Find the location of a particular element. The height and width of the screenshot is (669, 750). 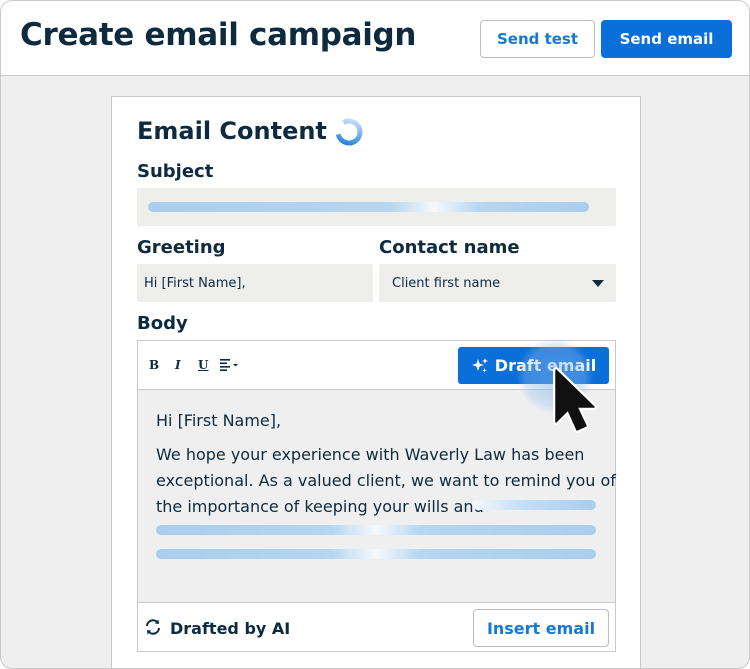

greeting-label: Greeting is located at coordinates (181, 247).